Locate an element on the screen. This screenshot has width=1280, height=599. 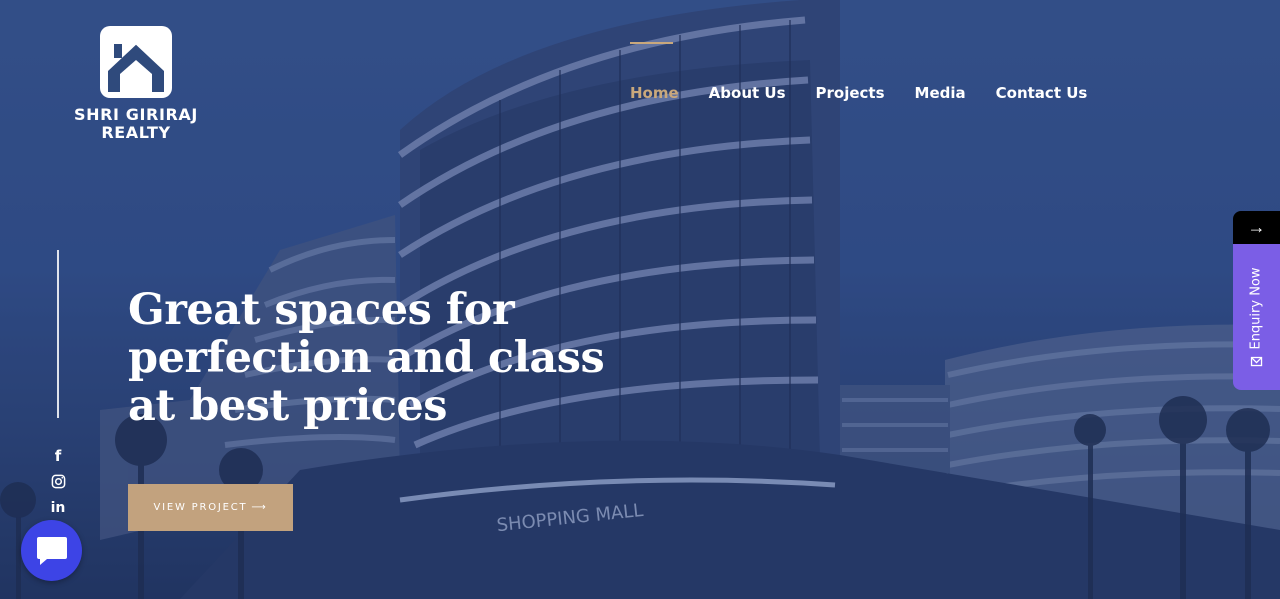
nav-about-us: About Us is located at coordinates (747, 93).